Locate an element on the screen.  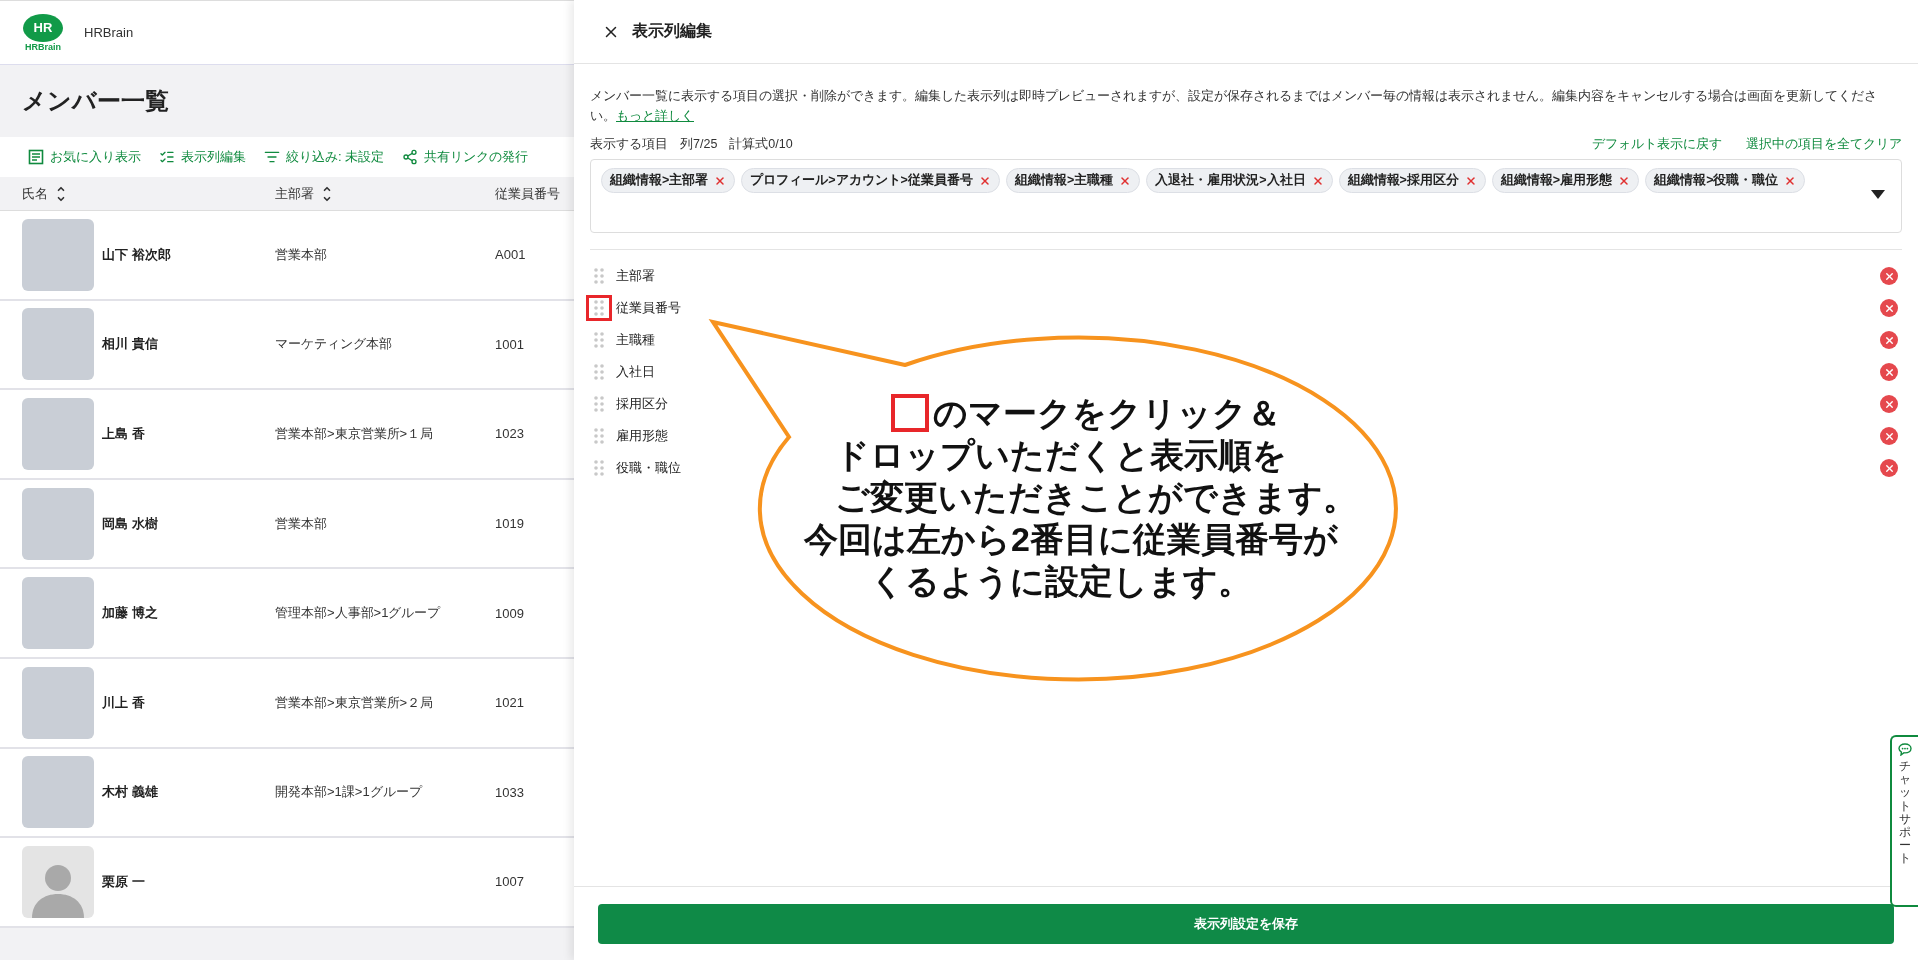
square-icon is located at coordinates (910, 413).